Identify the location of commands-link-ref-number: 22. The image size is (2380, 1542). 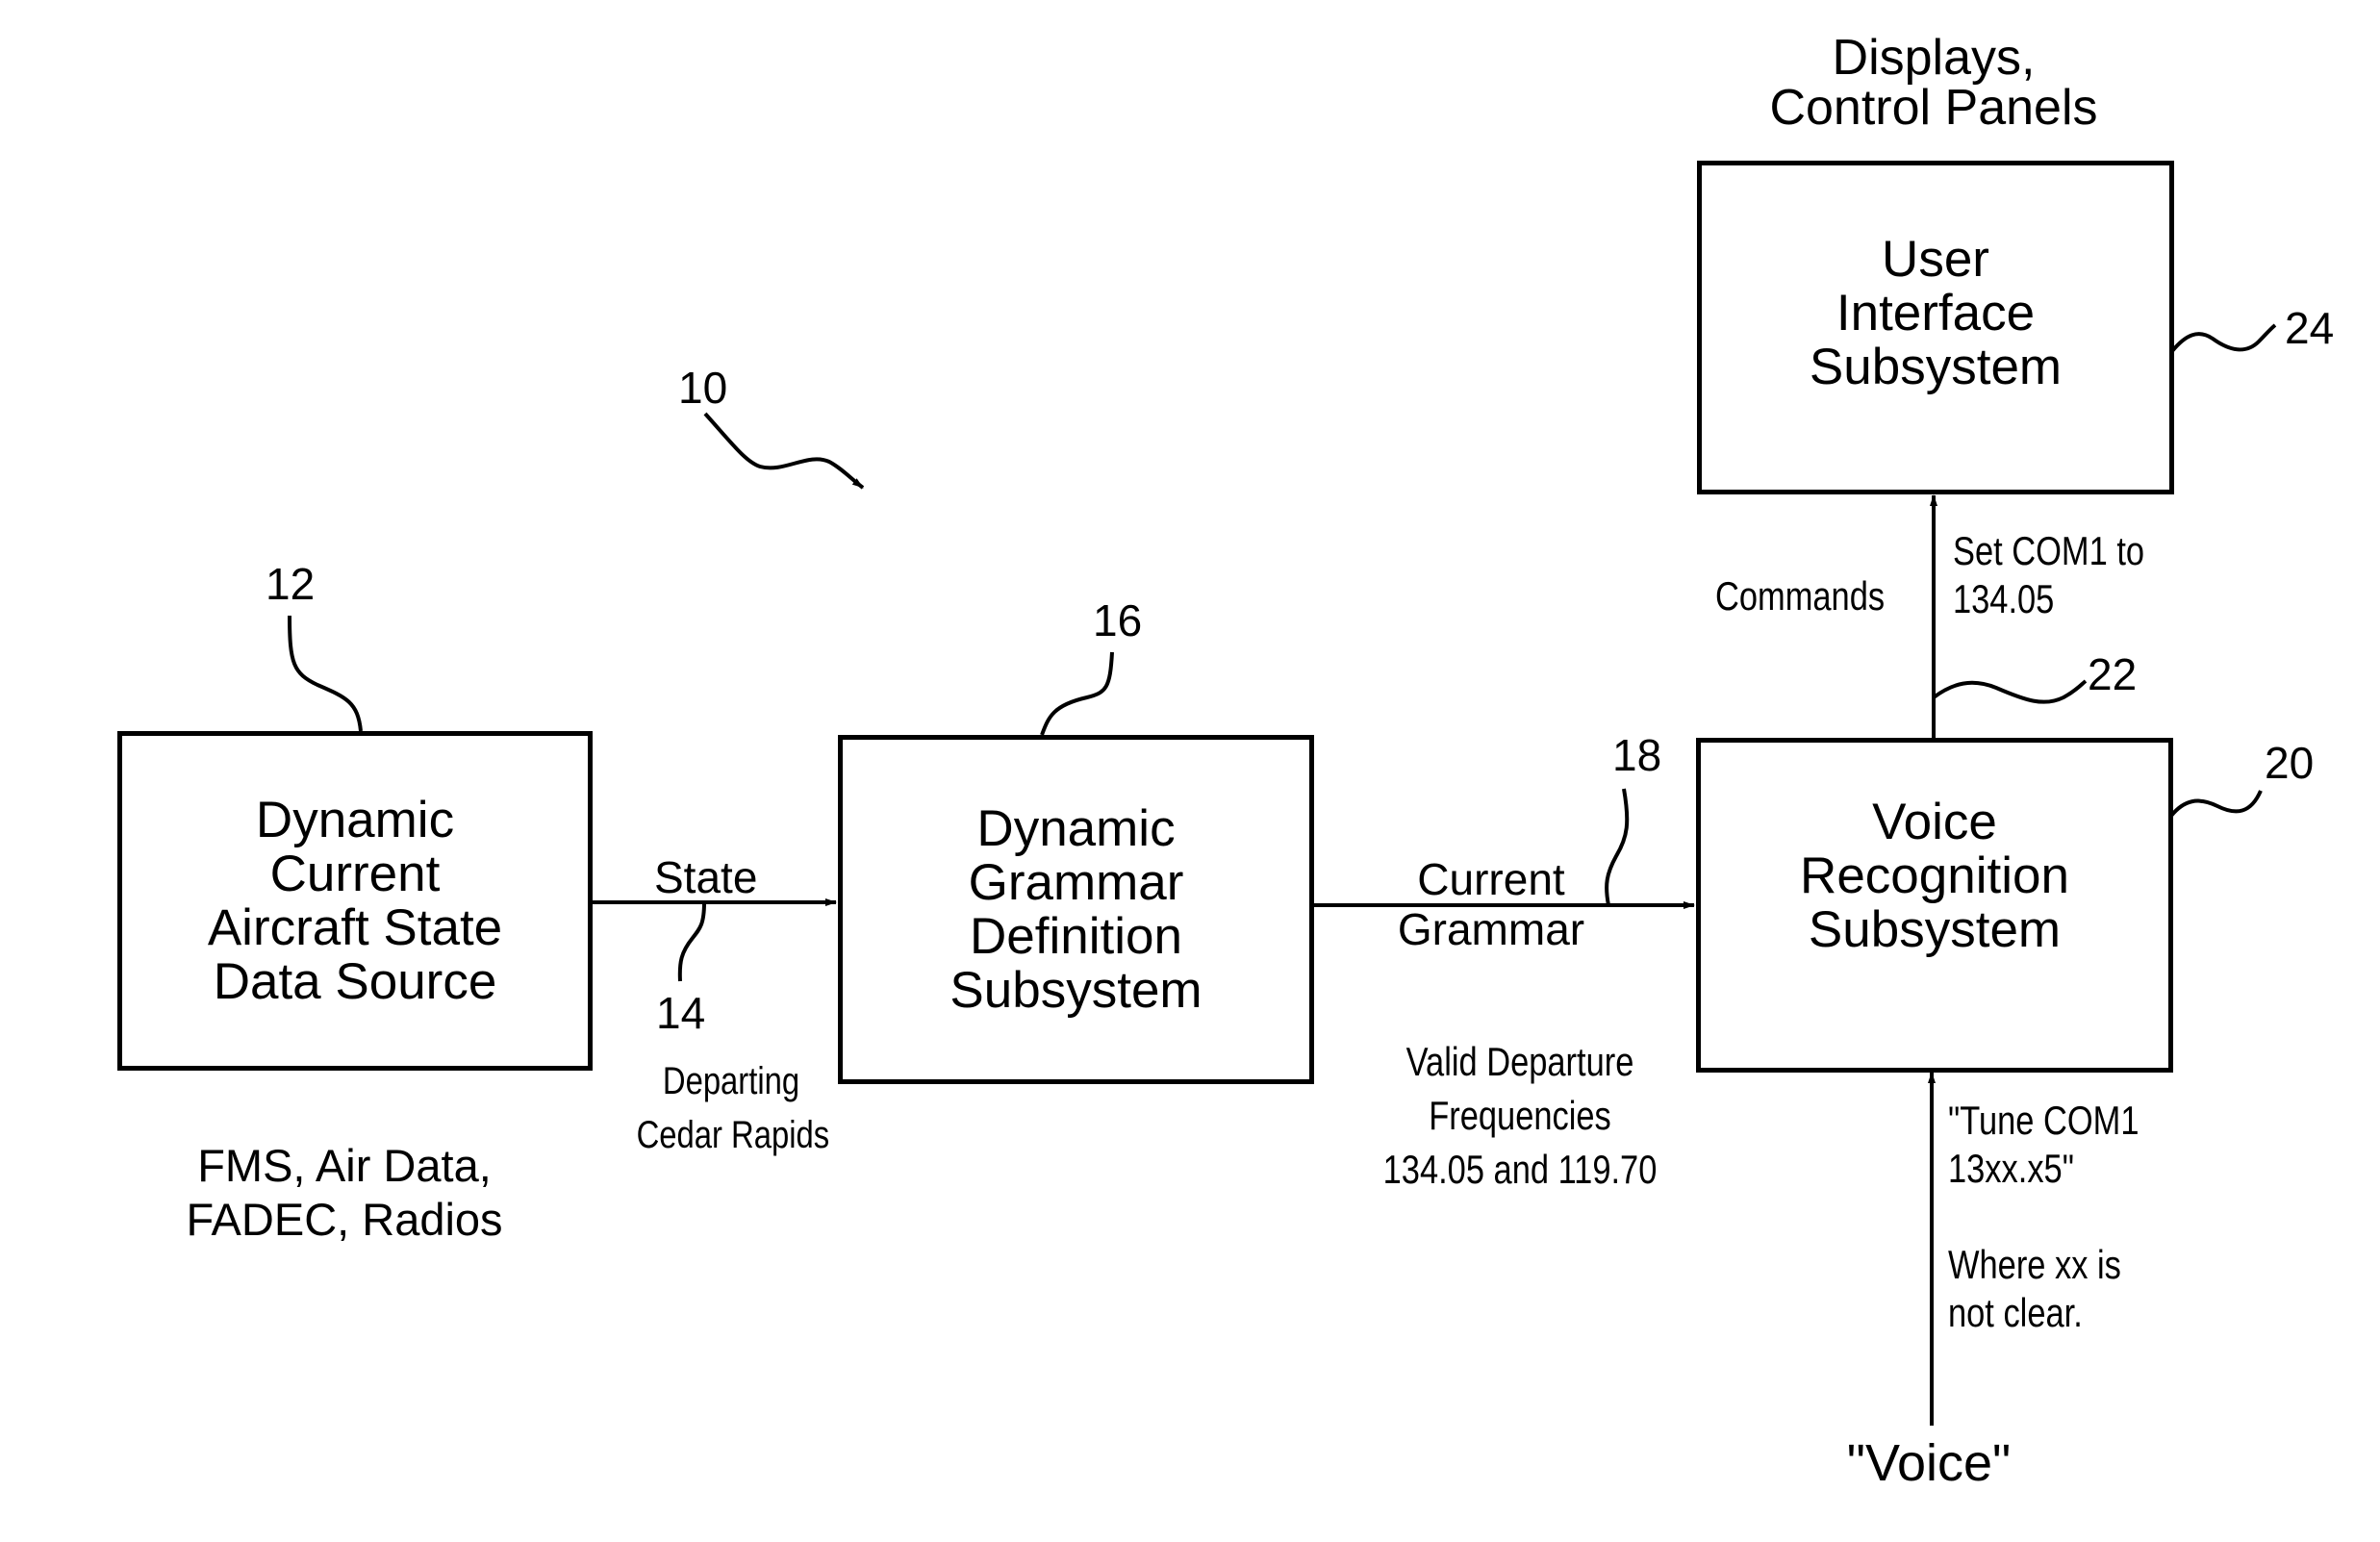
(2113, 674).